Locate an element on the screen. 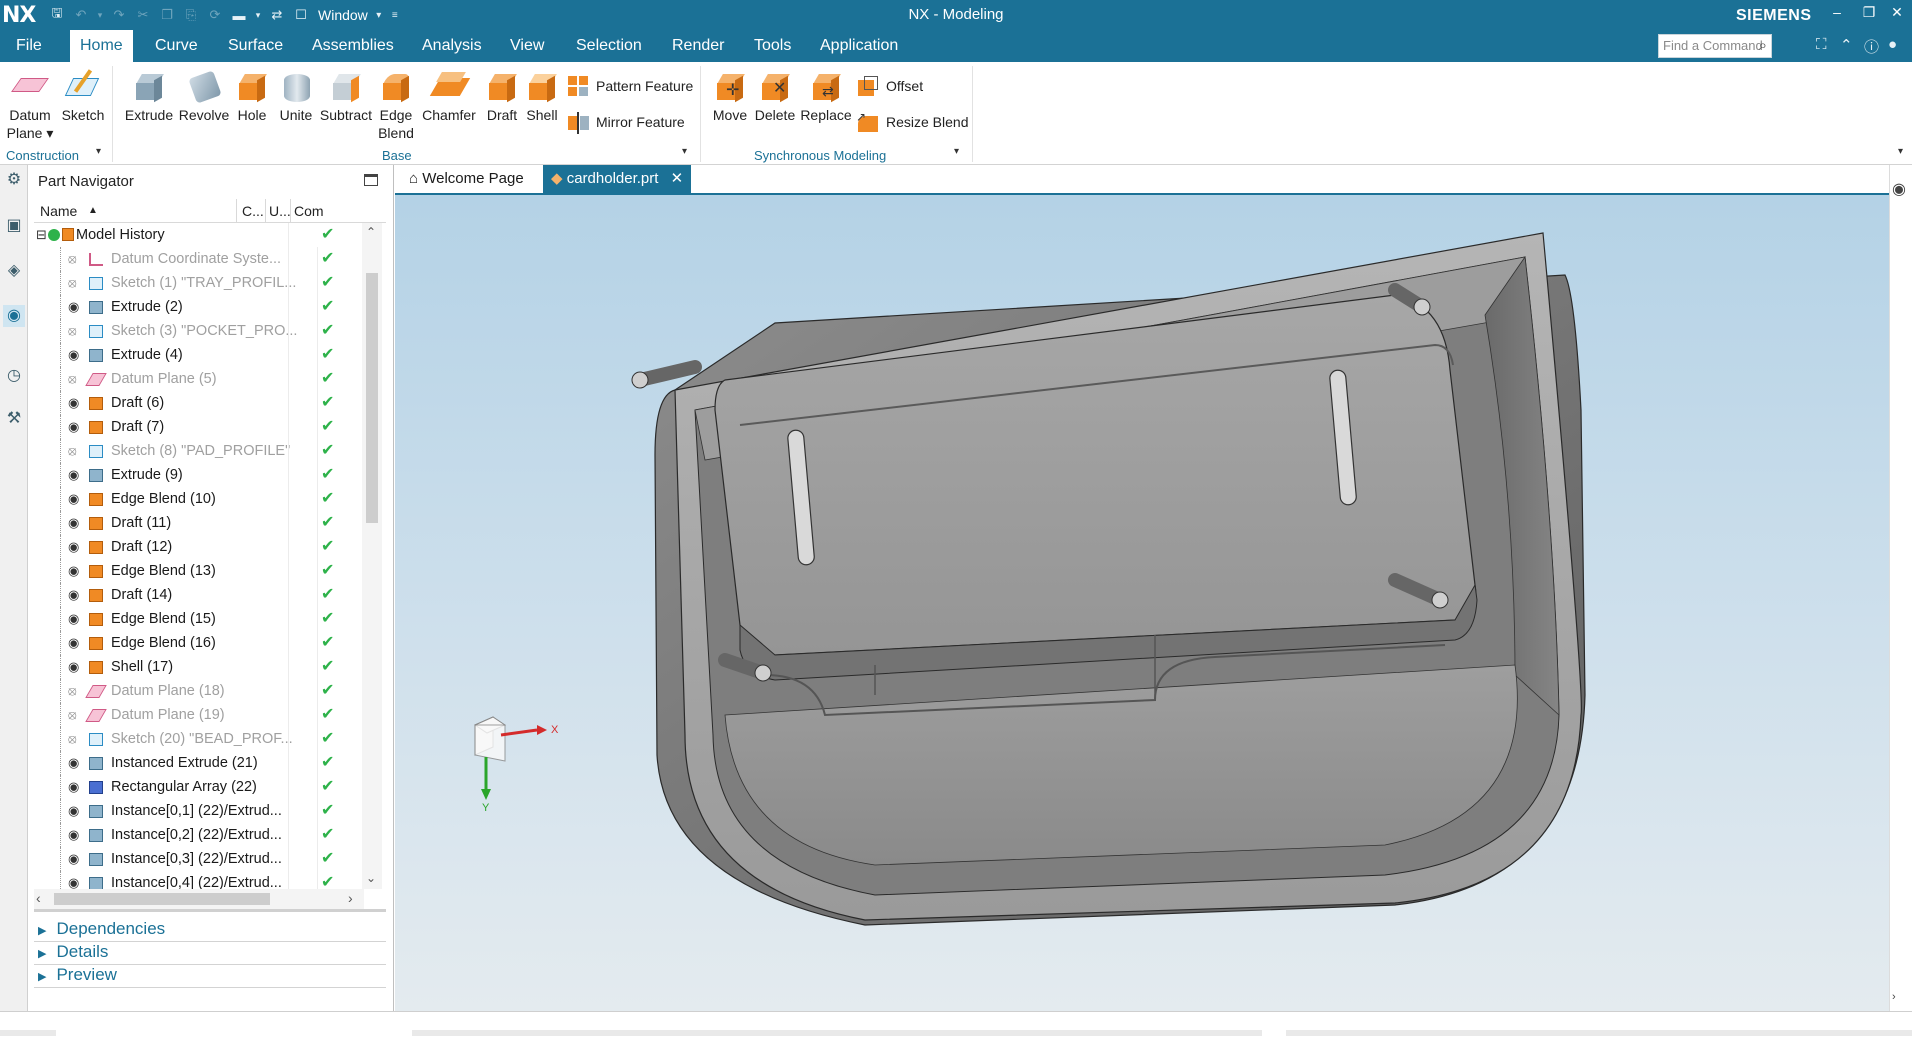 Image resolution: width=1912 pixels, height=1037 pixels. horizontal-scroll-thumb is located at coordinates (162, 899).